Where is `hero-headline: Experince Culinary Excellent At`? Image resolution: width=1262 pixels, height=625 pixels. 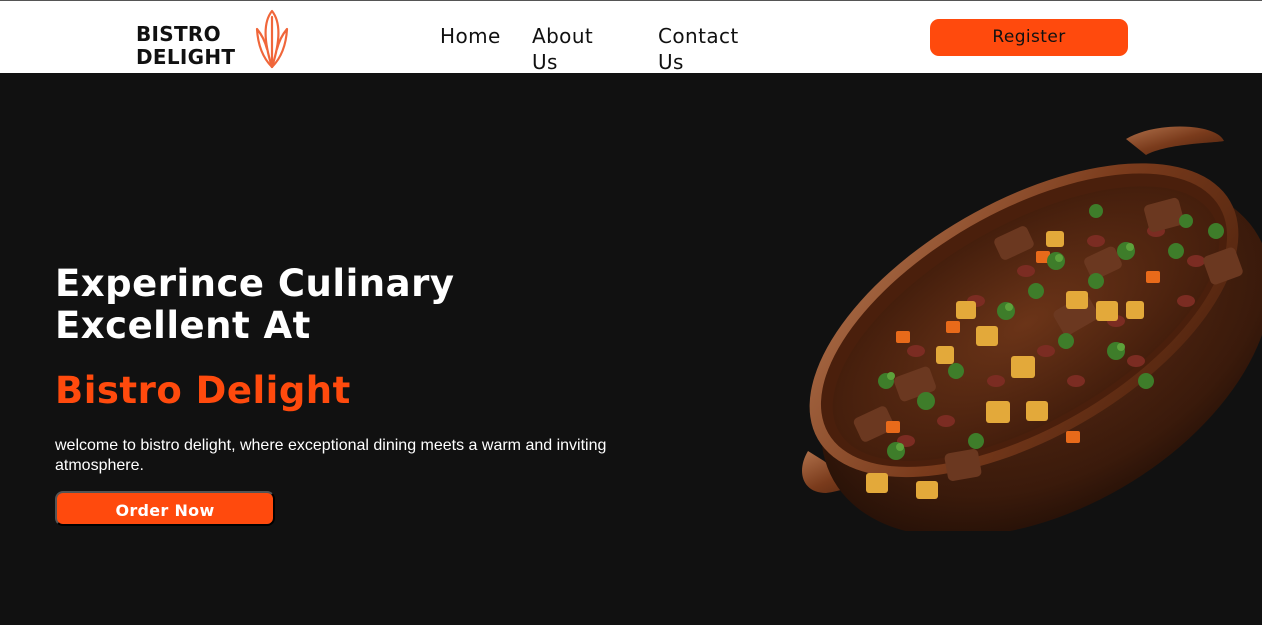 hero-headline: Experince Culinary Excellent At is located at coordinates (254, 305).